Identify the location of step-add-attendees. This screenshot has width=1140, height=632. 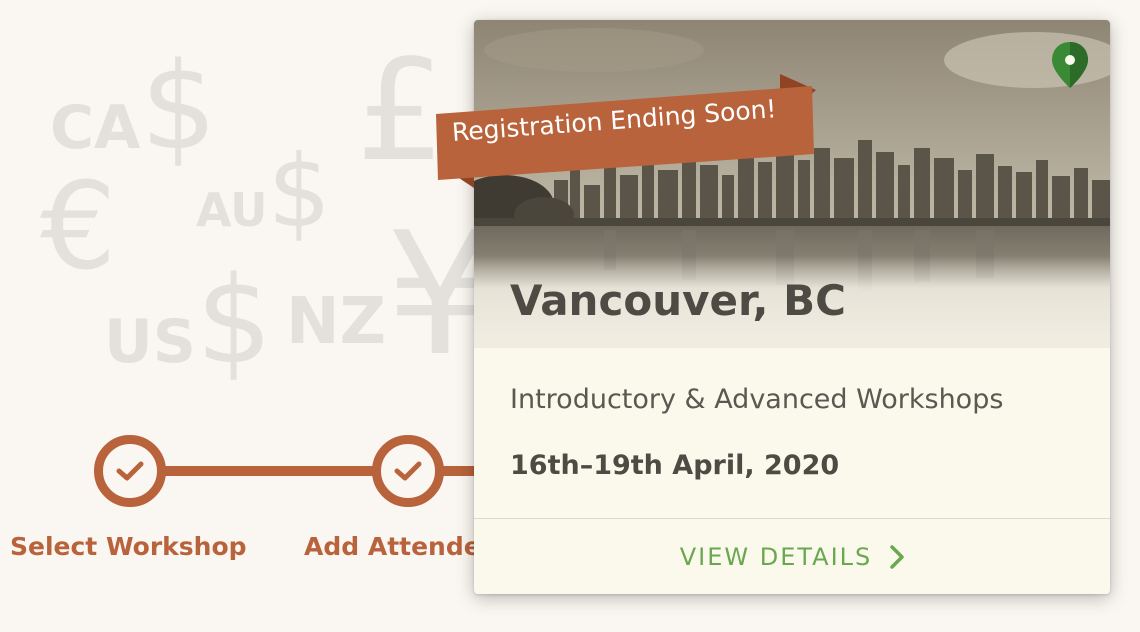
(408, 471).